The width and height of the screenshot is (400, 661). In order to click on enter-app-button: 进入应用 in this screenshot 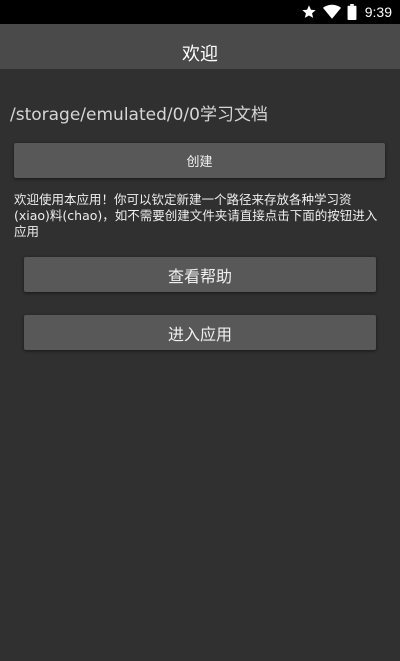, I will do `click(200, 332)`.